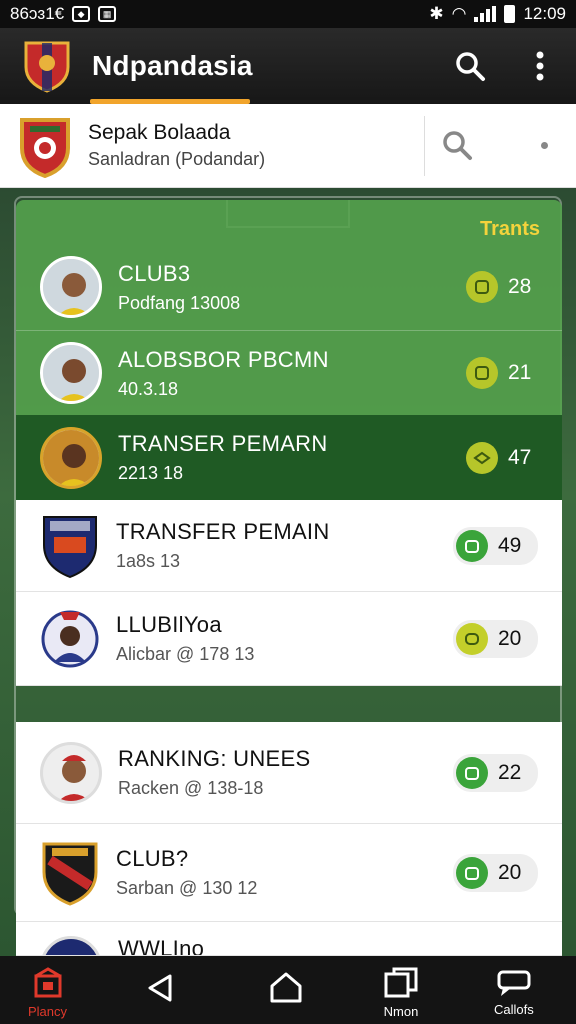  Describe the element at coordinates (47, 67) in the screenshot. I see `club-logo-icon` at that location.